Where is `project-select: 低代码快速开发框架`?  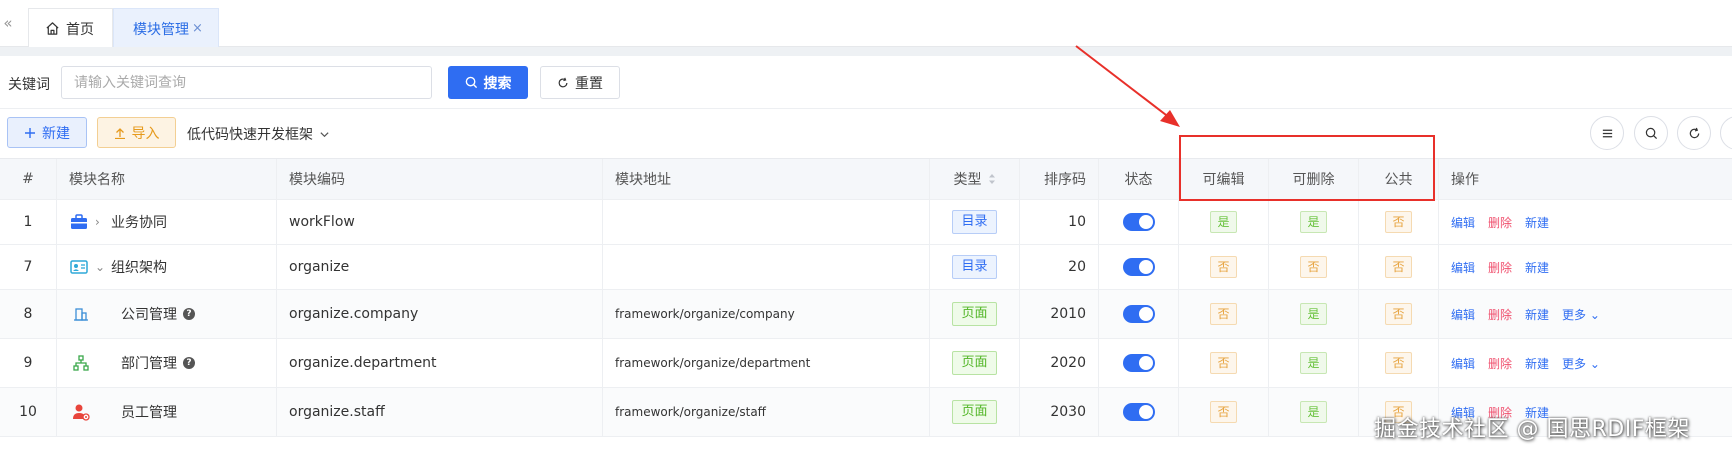 project-select: 低代码快速开发框架 is located at coordinates (258, 134).